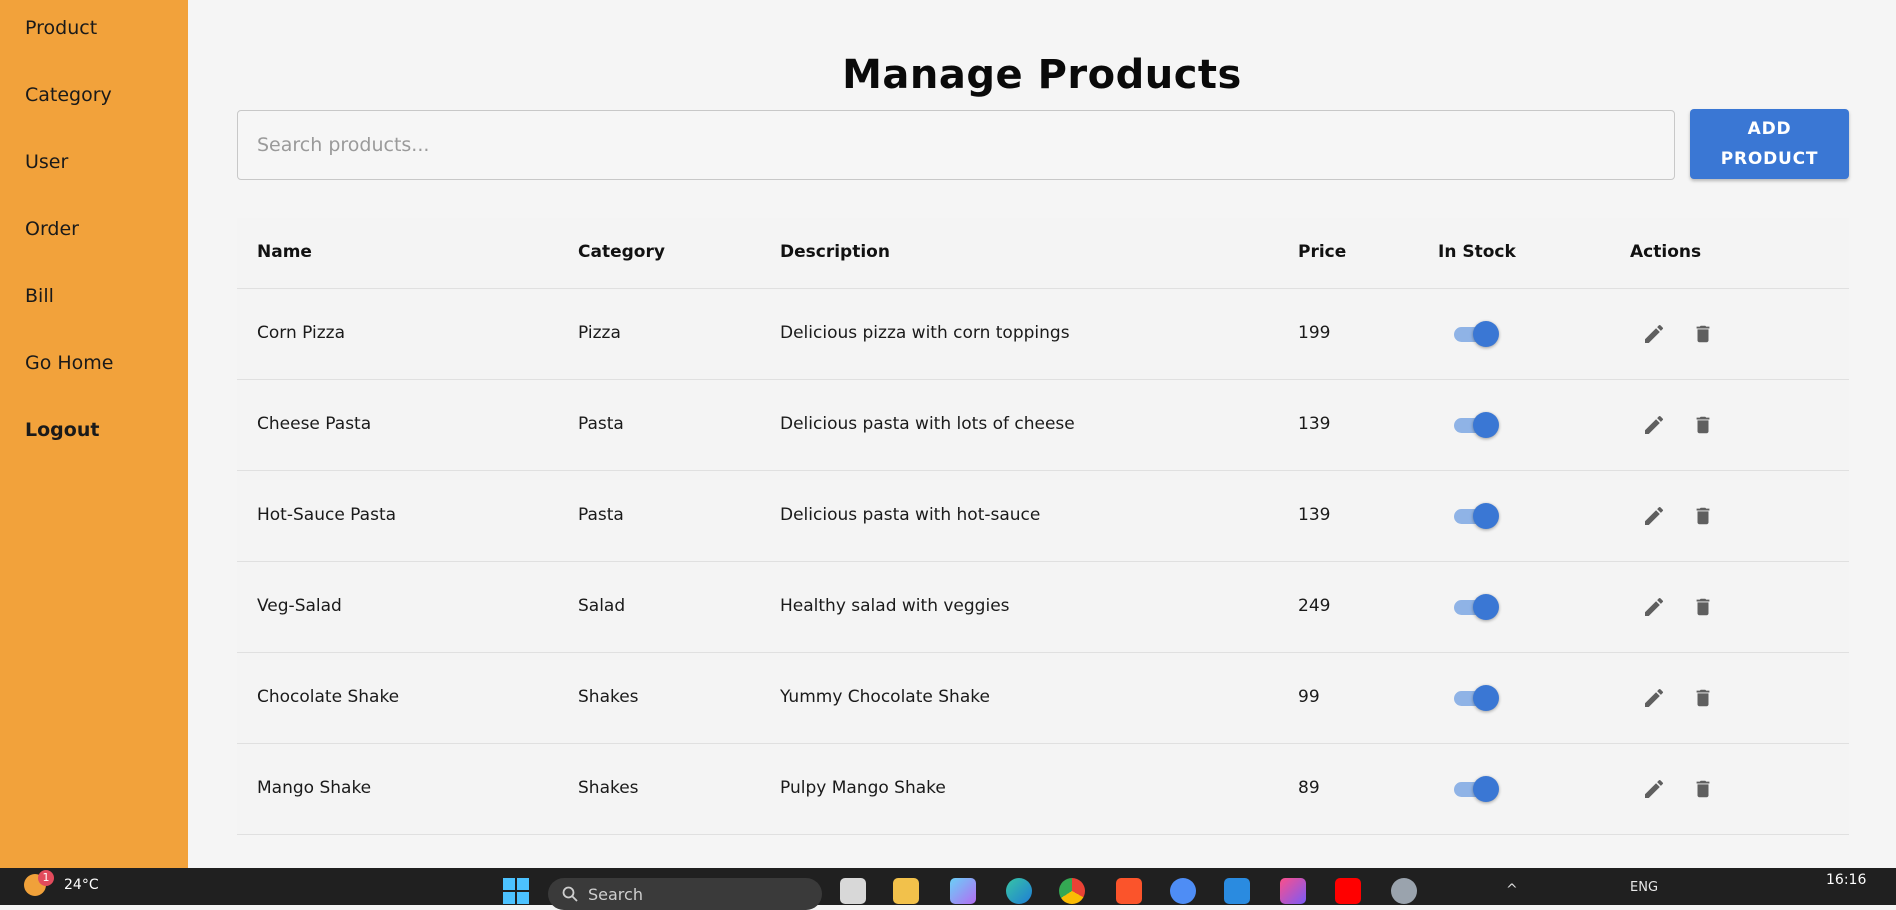 The image size is (1896, 910). Describe the element at coordinates (1314, 333) in the screenshot. I see `cell-price: 199` at that location.